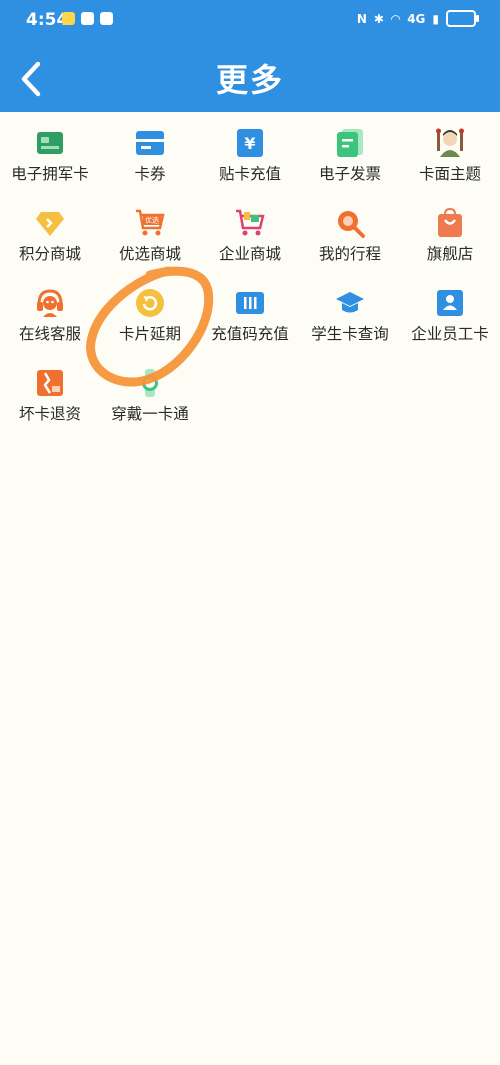 This screenshot has height=1065, width=500. I want to click on service-item-label: 卡券, so click(150, 174).